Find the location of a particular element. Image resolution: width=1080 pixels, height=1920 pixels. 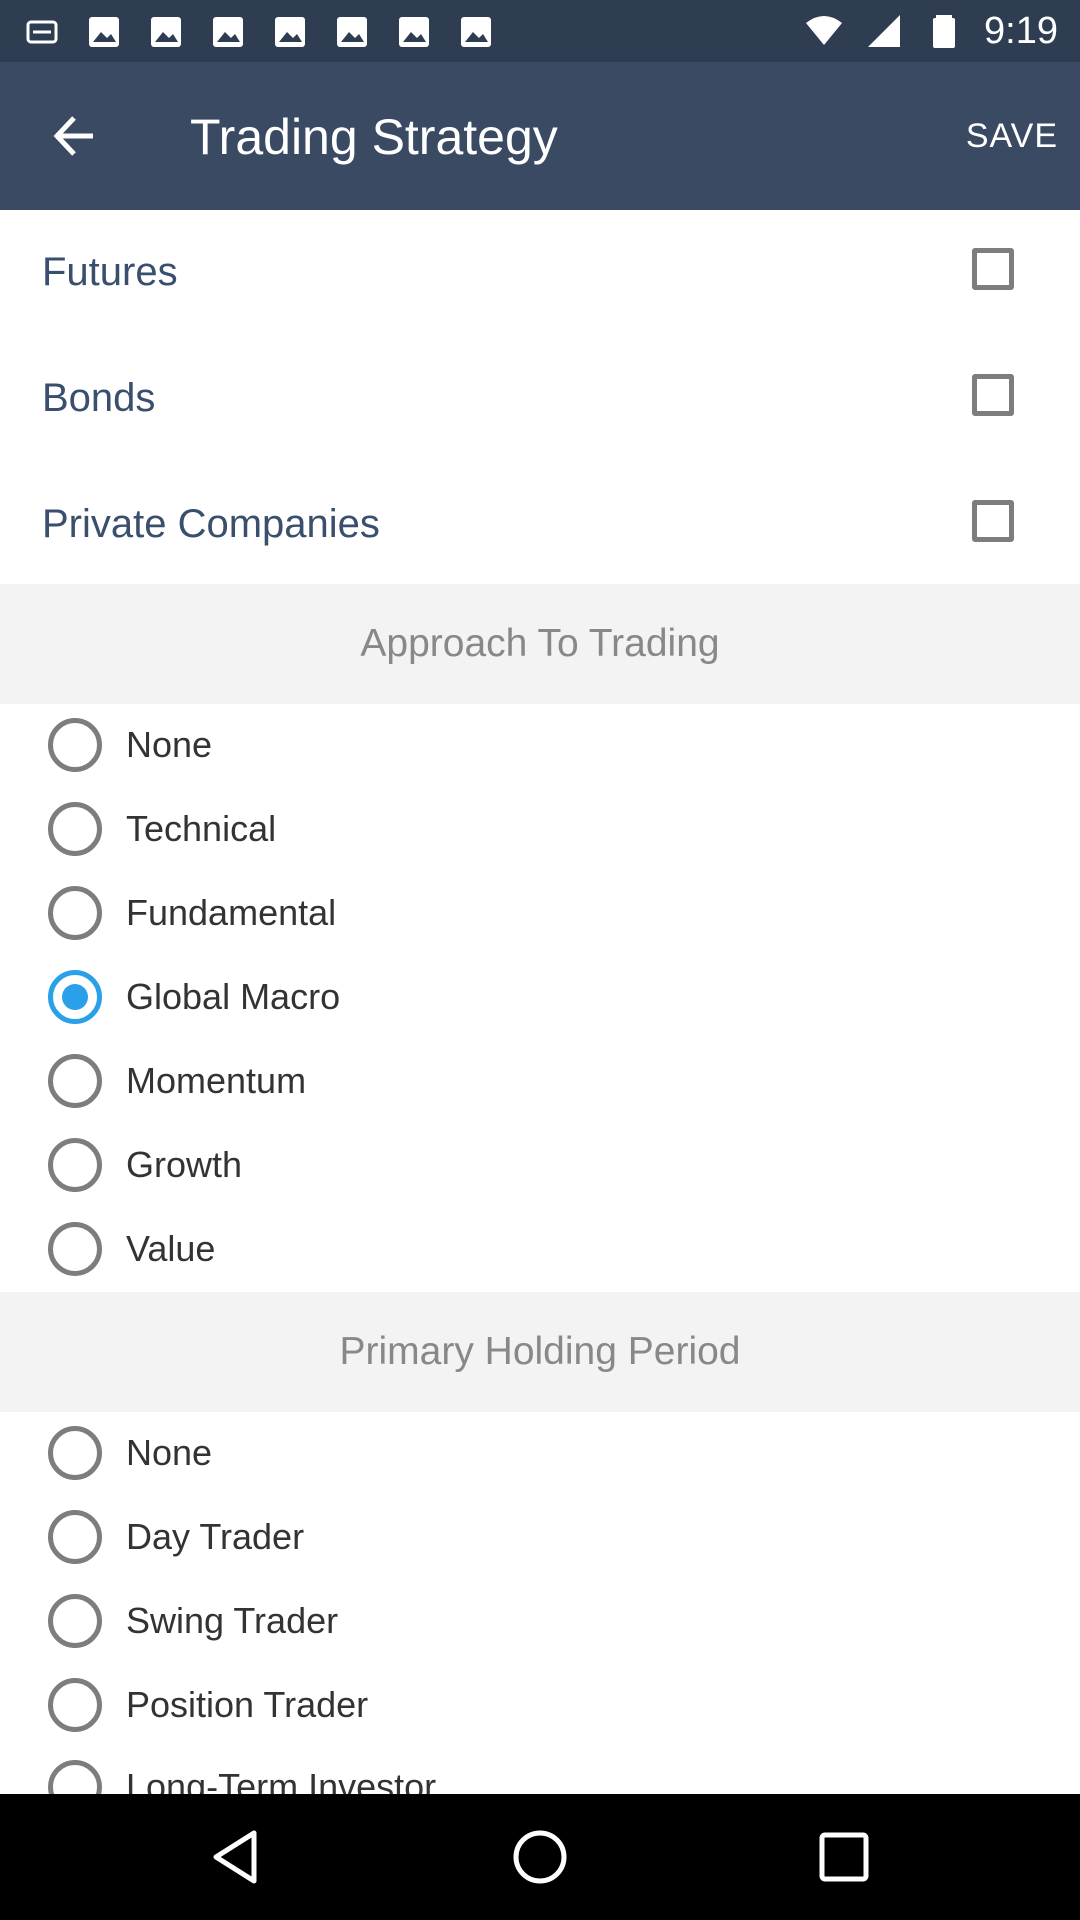

checkbox-label: Private Companies is located at coordinates (211, 524).